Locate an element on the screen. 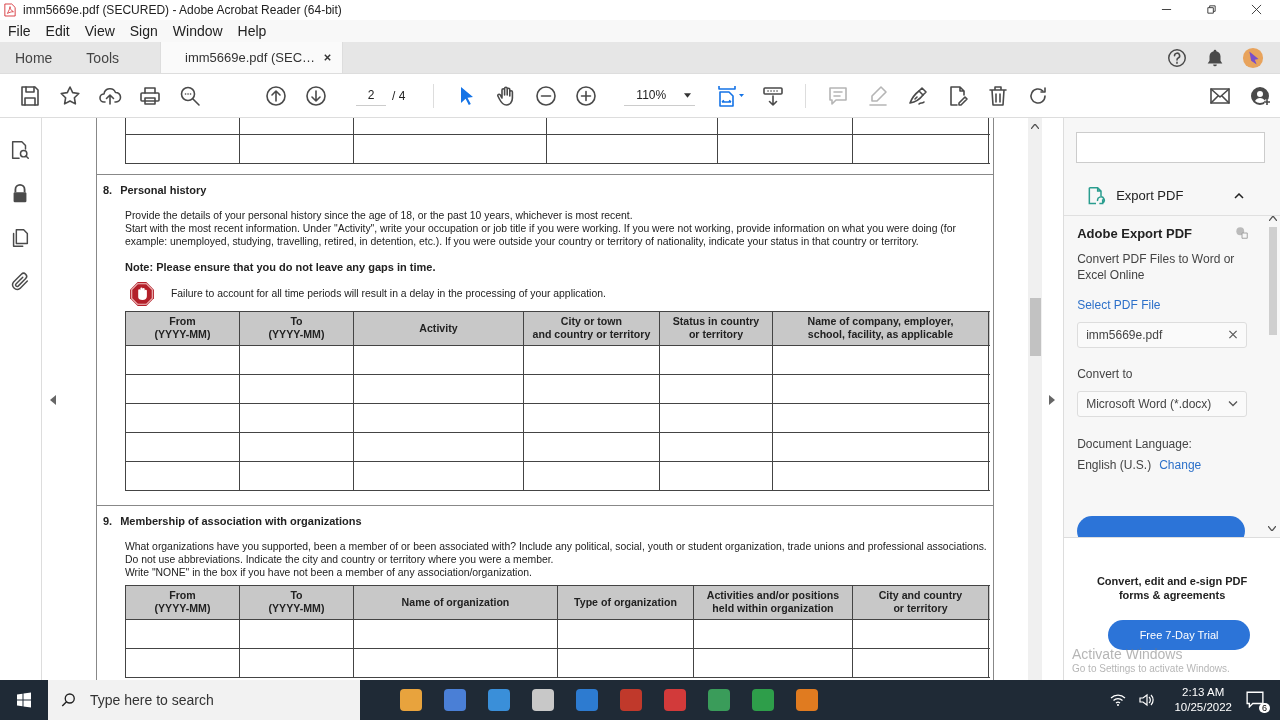  instruction-text: Provide the details of your personal history since the age of 18, or the past 10 years, whichever is most recent. is located at coordinates (379, 215).